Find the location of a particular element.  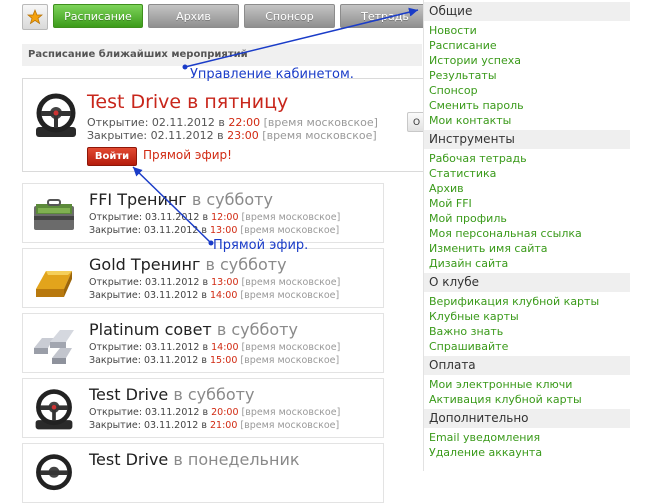

annotation-live: Прямой эфир. is located at coordinates (261, 245).